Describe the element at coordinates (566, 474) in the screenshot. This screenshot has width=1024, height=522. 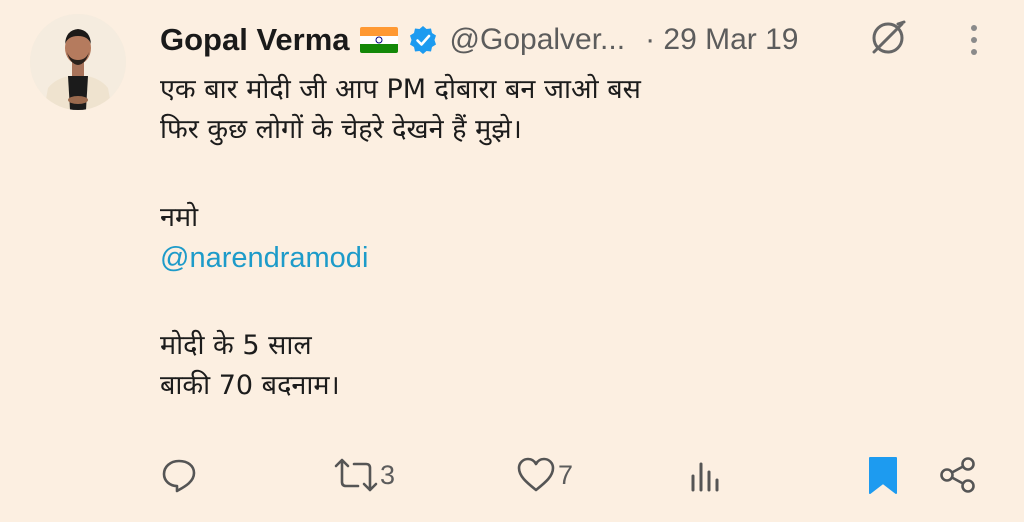
I see `like-count: 7` at that location.